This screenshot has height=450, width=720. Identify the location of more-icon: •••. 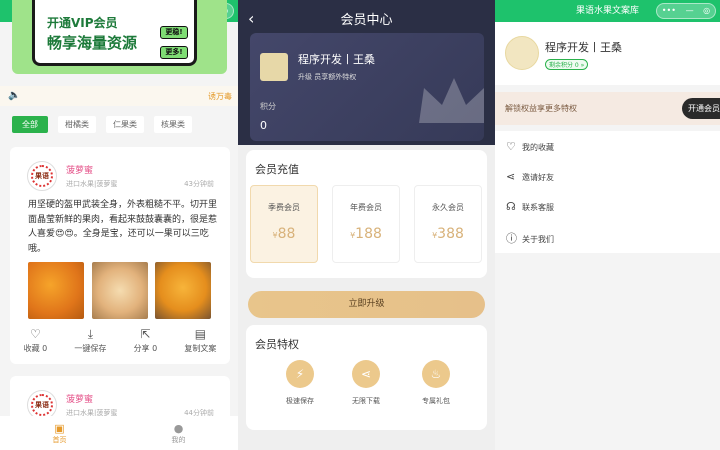
(669, 11).